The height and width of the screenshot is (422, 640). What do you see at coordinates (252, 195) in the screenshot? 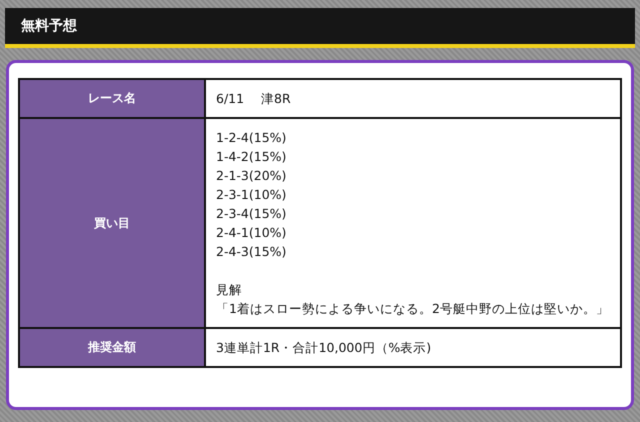
I see `cell-text: 2-3-1(10%)` at bounding box center [252, 195].